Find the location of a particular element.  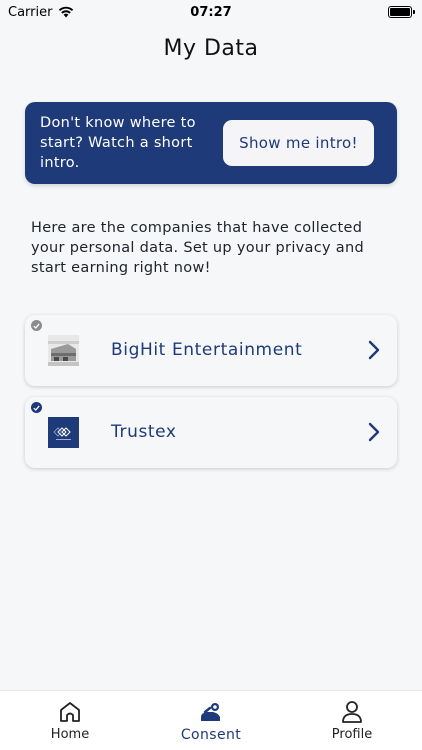

tab-home-label: Home is located at coordinates (70, 734).